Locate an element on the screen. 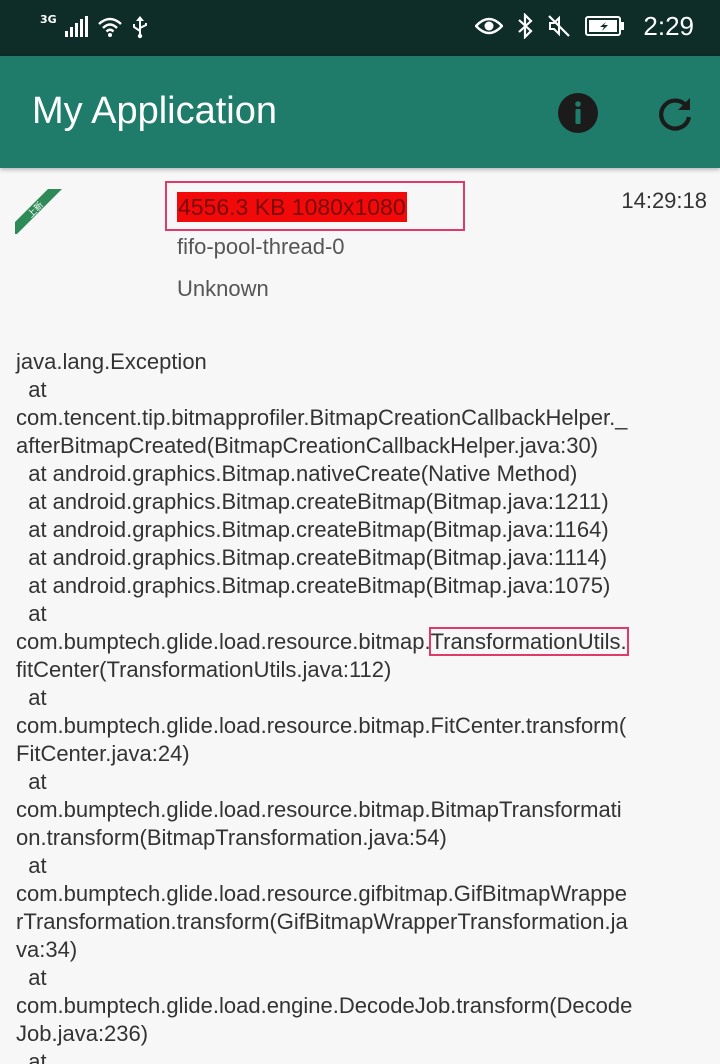  mute-icon is located at coordinates (559, 26).